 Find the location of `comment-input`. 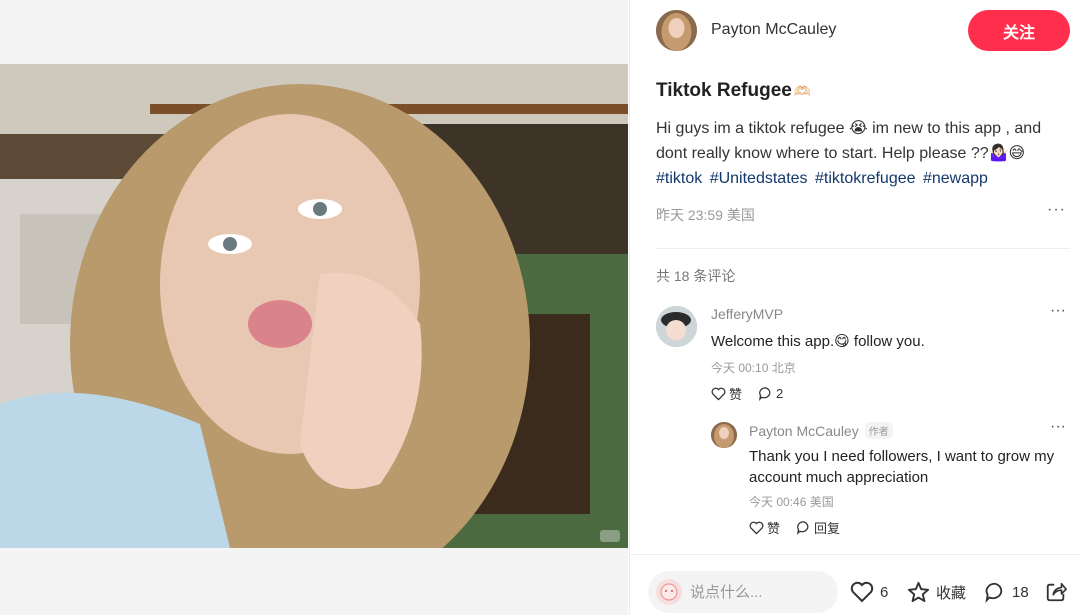

comment-input is located at coordinates (760, 592).